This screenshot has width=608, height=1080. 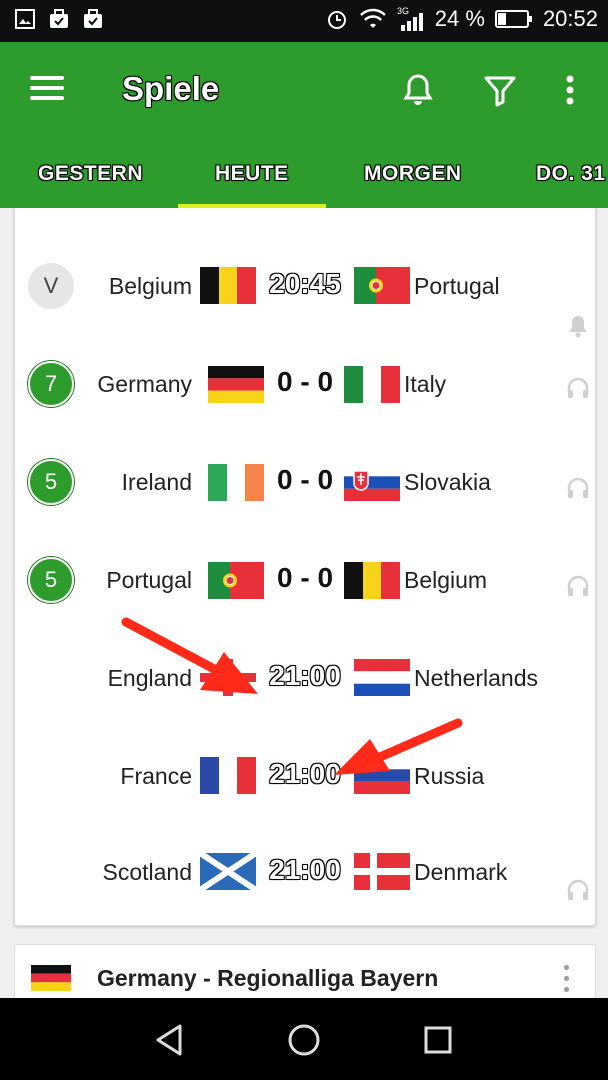 I want to click on system-nav-bar, so click(x=304, y=1039).